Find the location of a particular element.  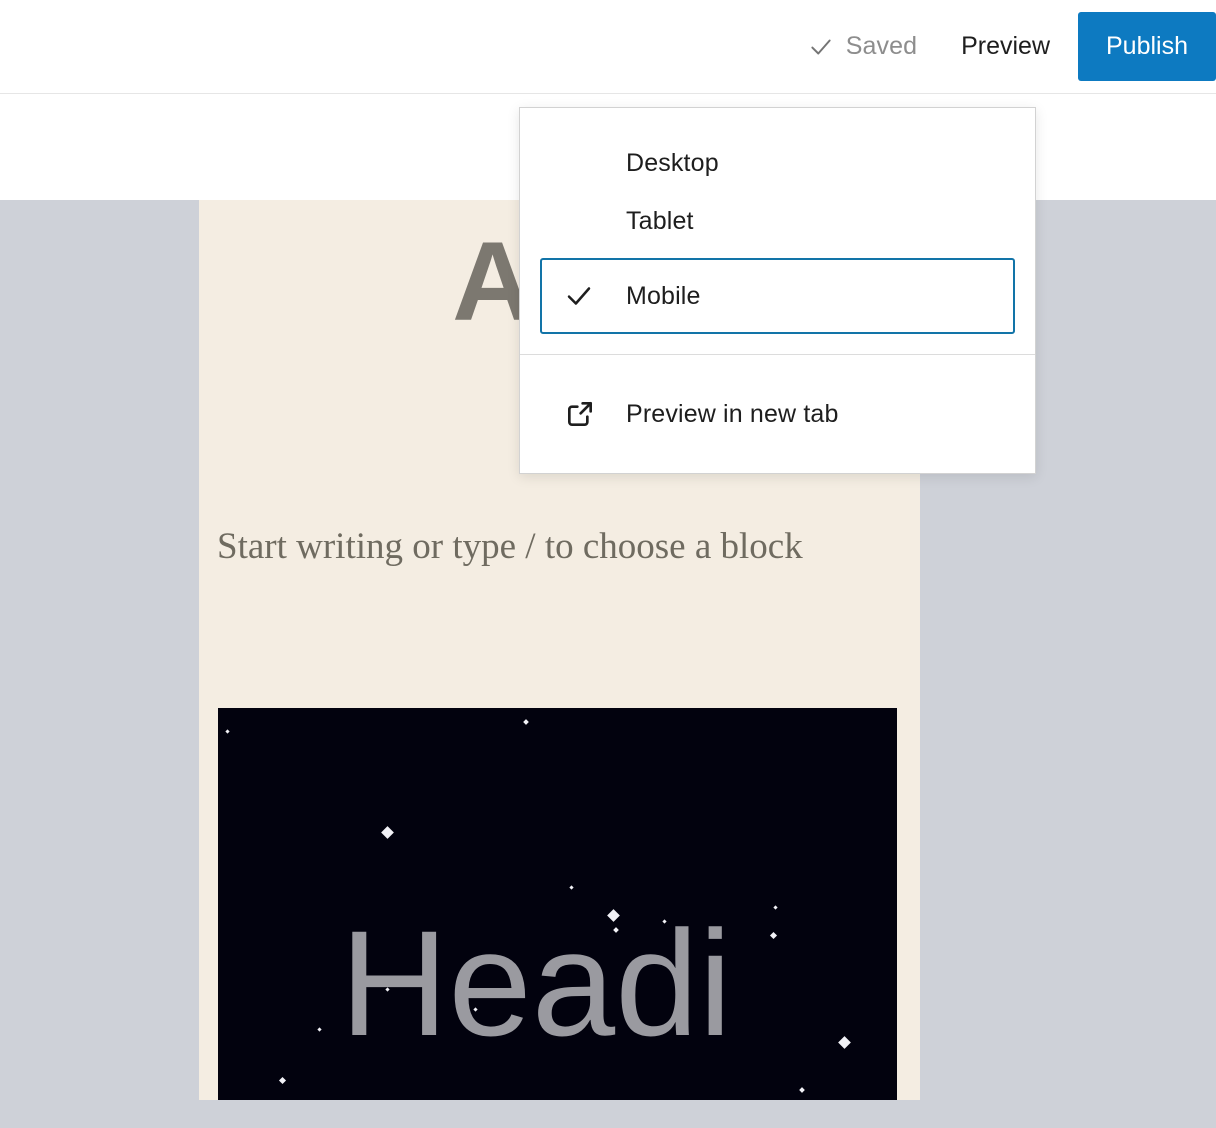

preview-button: Preview is located at coordinates (1005, 46).